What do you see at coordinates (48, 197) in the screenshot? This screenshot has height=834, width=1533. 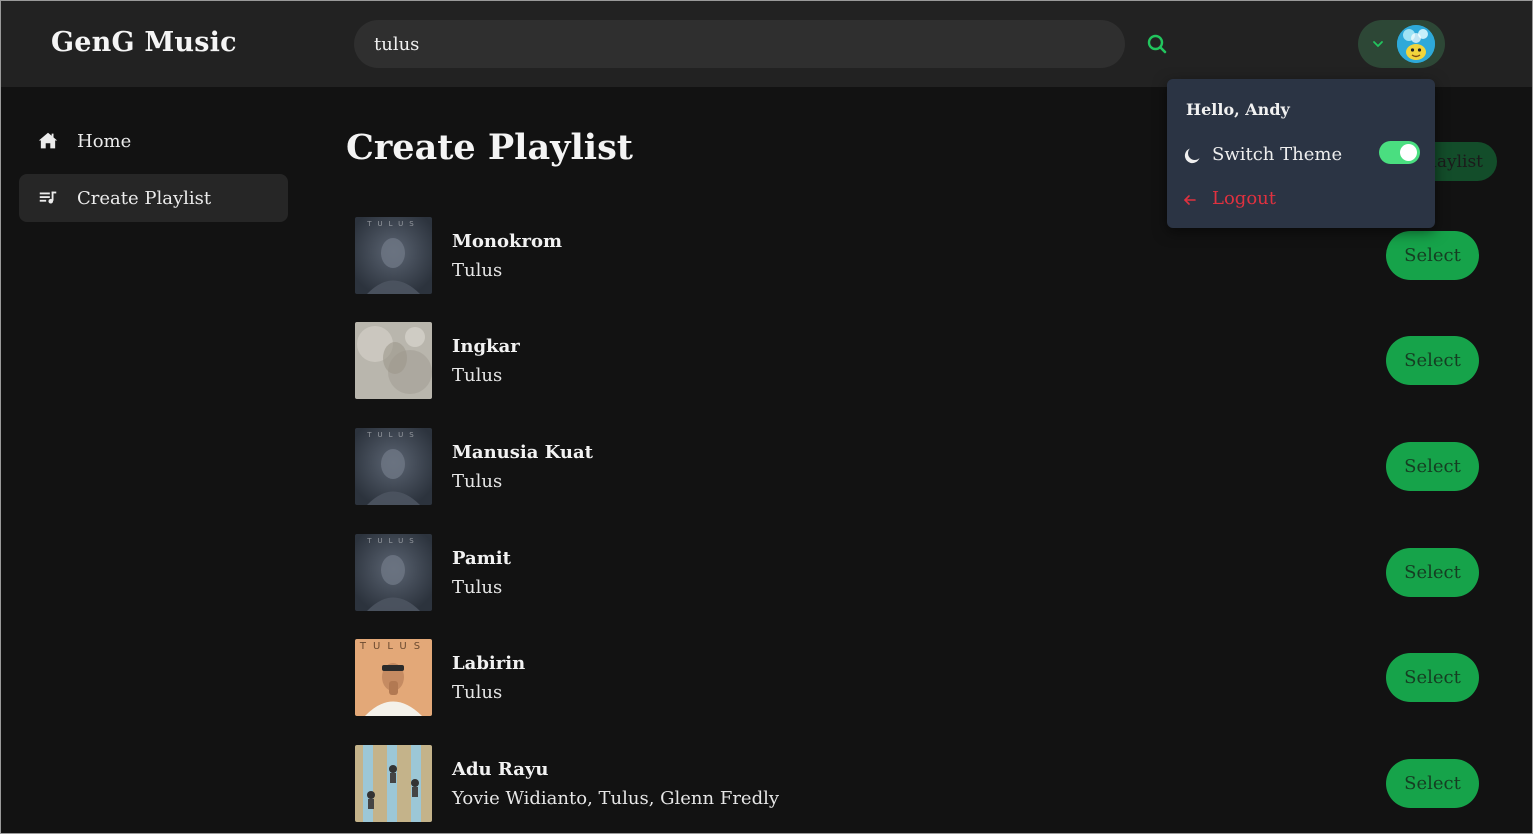 I see `playlist-add-icon` at bounding box center [48, 197].